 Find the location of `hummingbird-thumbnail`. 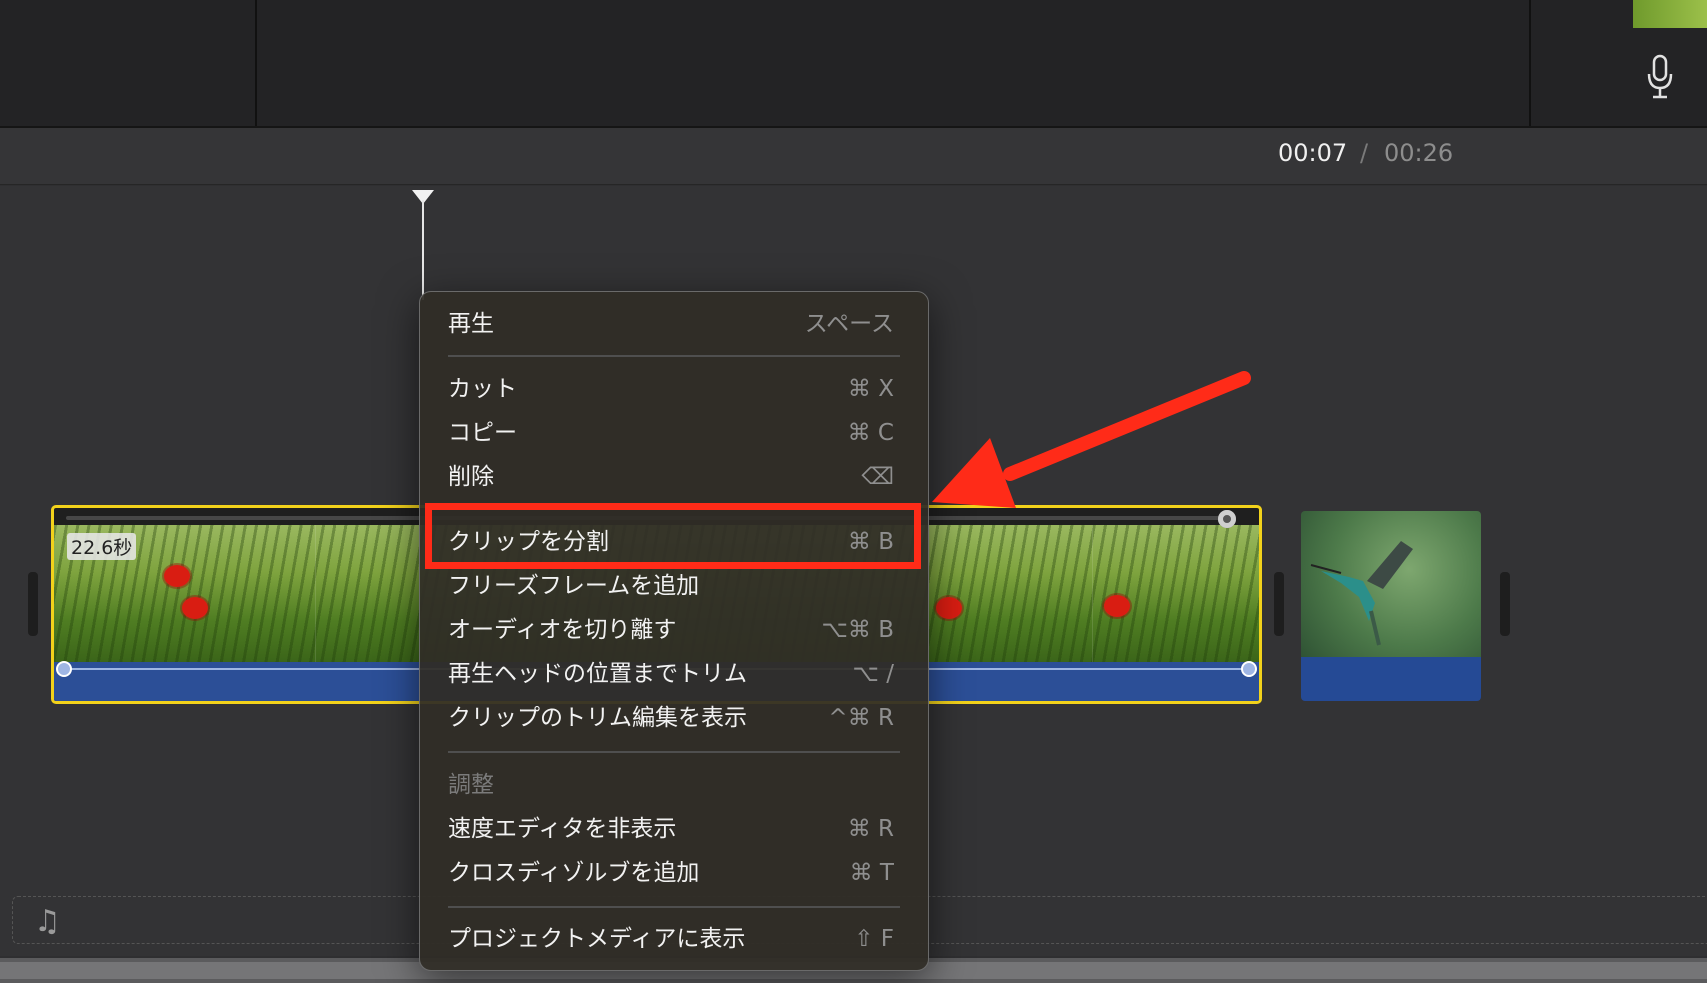

hummingbird-thumbnail is located at coordinates (1361, 593).